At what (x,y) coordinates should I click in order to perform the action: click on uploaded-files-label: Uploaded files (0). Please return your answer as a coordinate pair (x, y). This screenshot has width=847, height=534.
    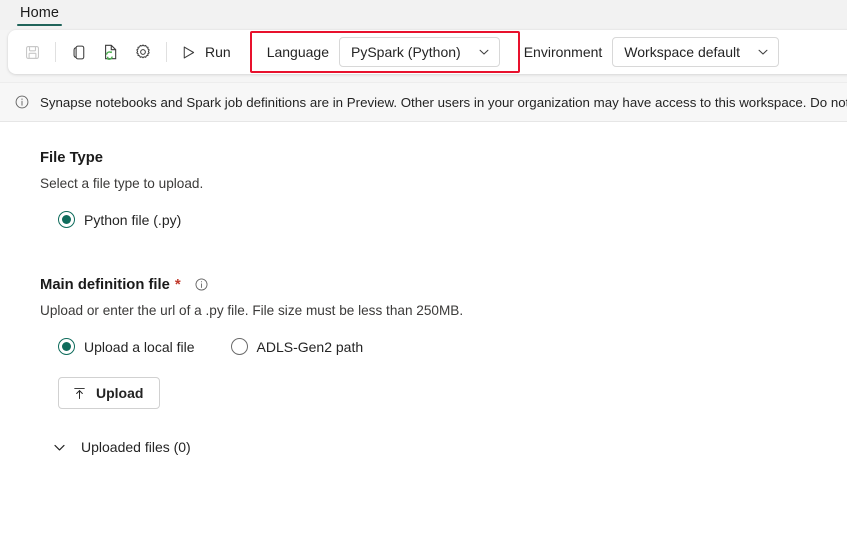
    Looking at the image, I should click on (136, 447).